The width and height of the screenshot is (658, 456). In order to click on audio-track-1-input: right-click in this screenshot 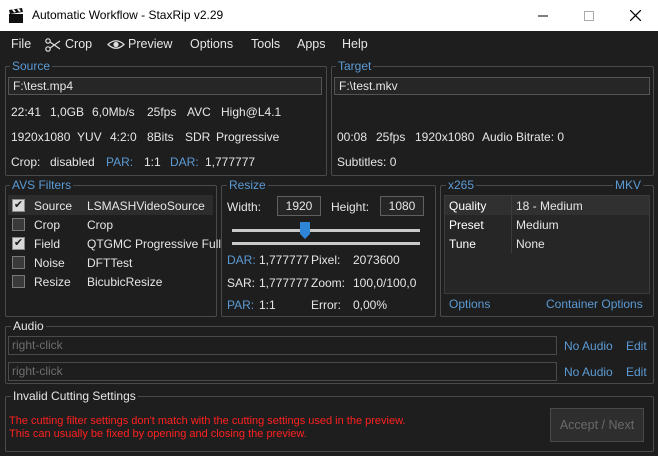, I will do `click(282, 345)`.